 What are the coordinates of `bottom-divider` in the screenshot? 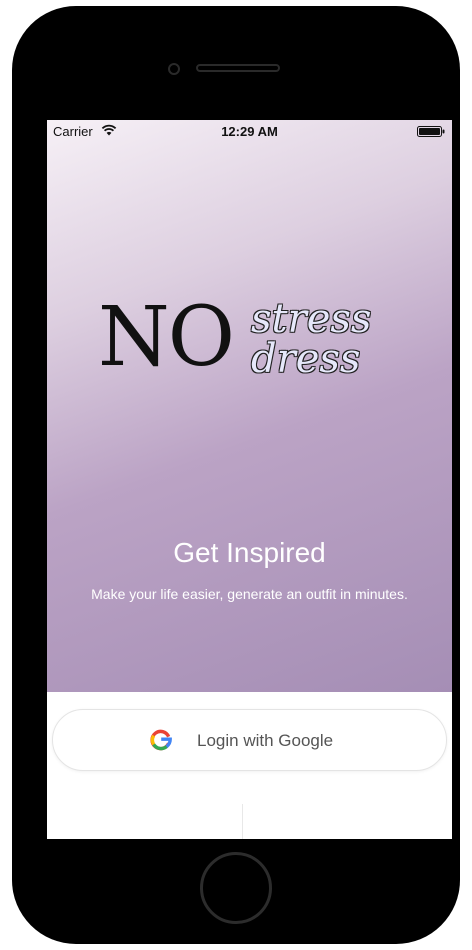 It's located at (242, 821).